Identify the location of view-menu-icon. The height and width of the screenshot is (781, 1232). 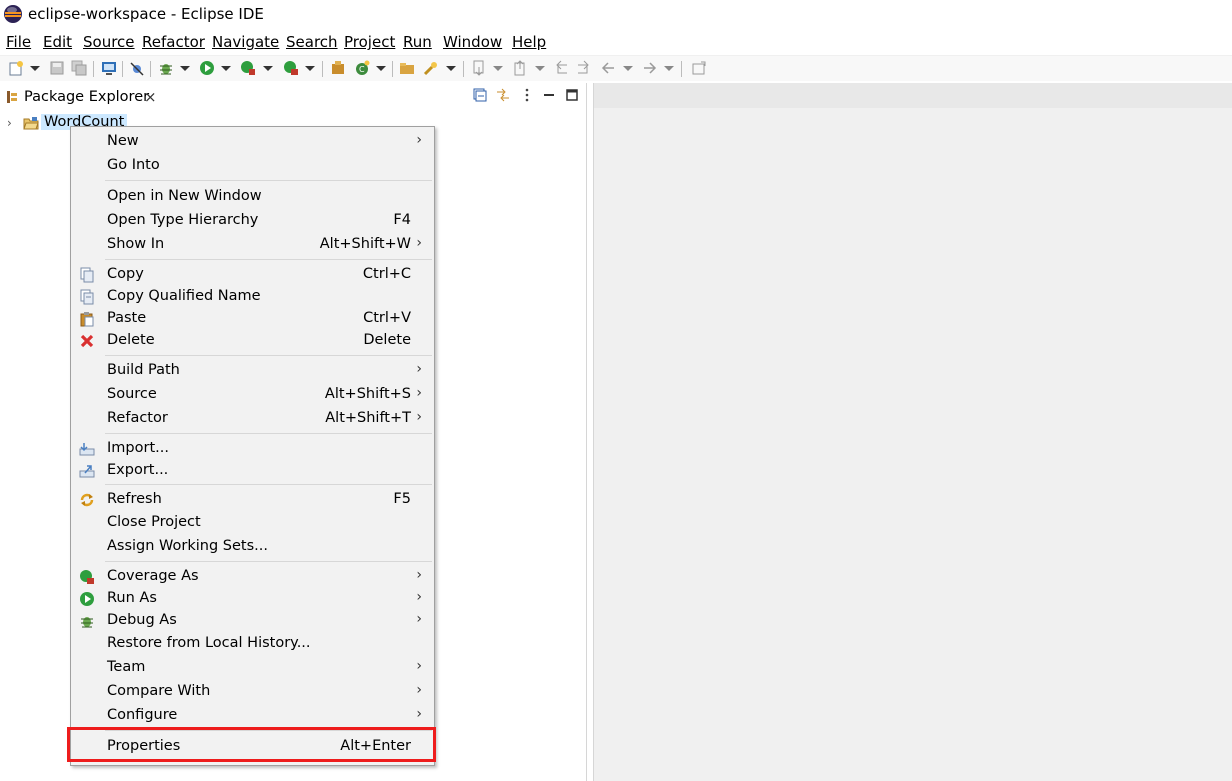
(527, 95).